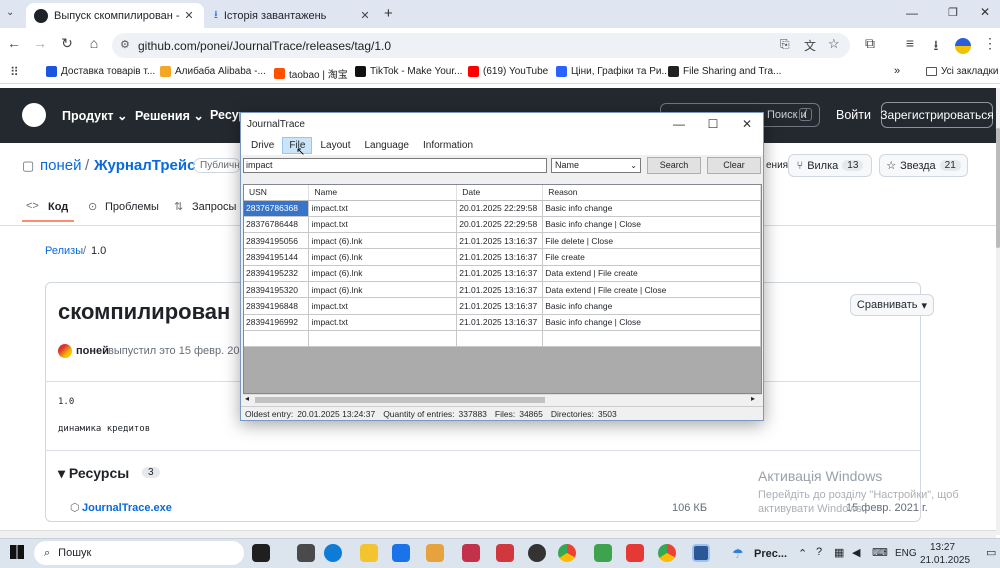  I want to click on volume-icon: ◀, so click(856, 552).